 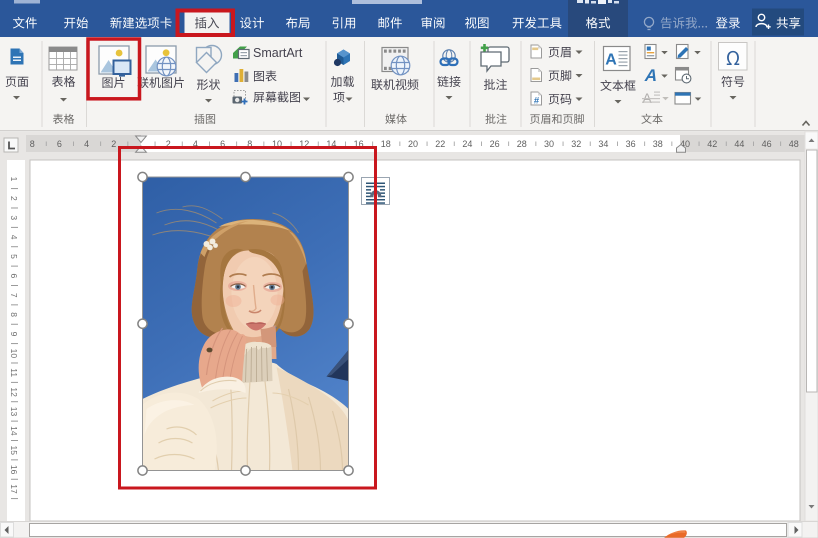 I want to click on svg-text: 9, so click(x=14, y=334).